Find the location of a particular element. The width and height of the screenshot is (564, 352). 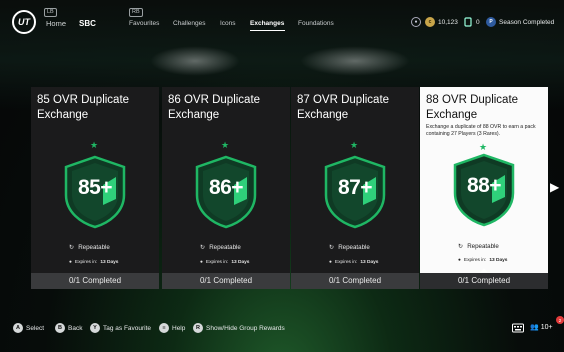

hint-help: ≡ Help is located at coordinates (172, 328).